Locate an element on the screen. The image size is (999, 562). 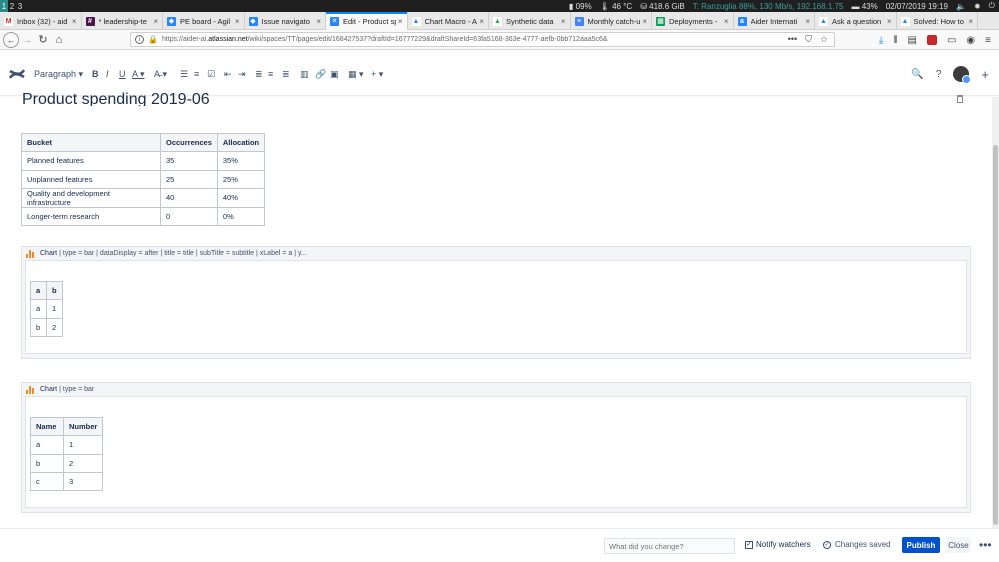
bold-button: B is located at coordinates (95, 74).